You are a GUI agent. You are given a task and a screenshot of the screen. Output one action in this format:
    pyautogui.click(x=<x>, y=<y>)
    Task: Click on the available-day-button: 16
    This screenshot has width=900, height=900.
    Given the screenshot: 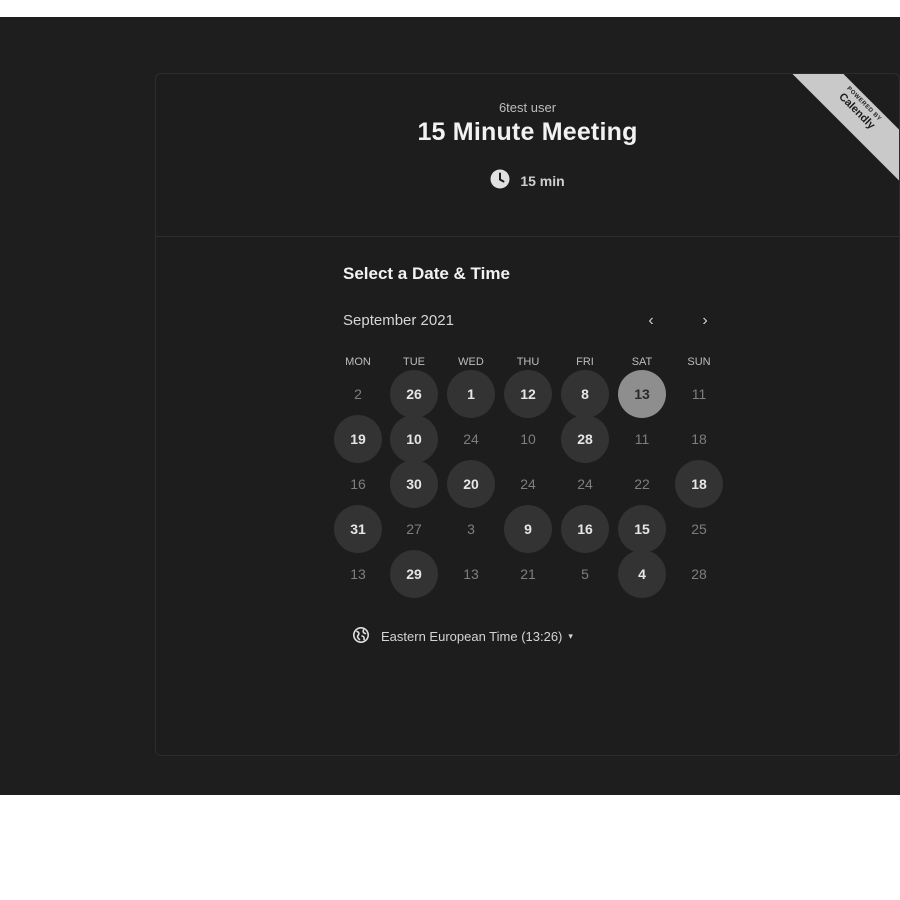 What is the action you would take?
    pyautogui.click(x=585, y=529)
    